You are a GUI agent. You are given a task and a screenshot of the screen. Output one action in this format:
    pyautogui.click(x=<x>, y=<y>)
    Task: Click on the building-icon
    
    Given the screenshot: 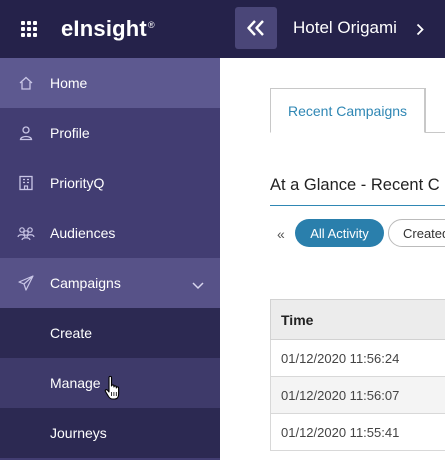 What is the action you would take?
    pyautogui.click(x=26, y=183)
    